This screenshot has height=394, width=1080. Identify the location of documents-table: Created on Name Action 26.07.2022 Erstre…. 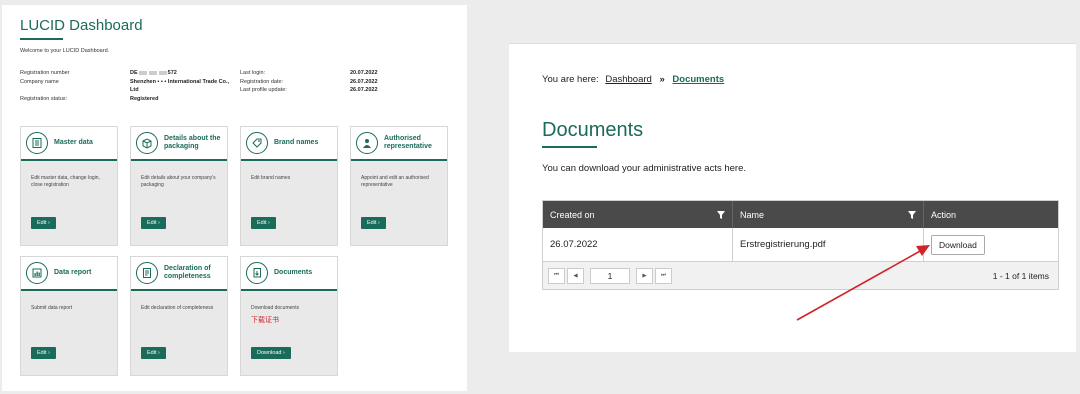
(800, 245).